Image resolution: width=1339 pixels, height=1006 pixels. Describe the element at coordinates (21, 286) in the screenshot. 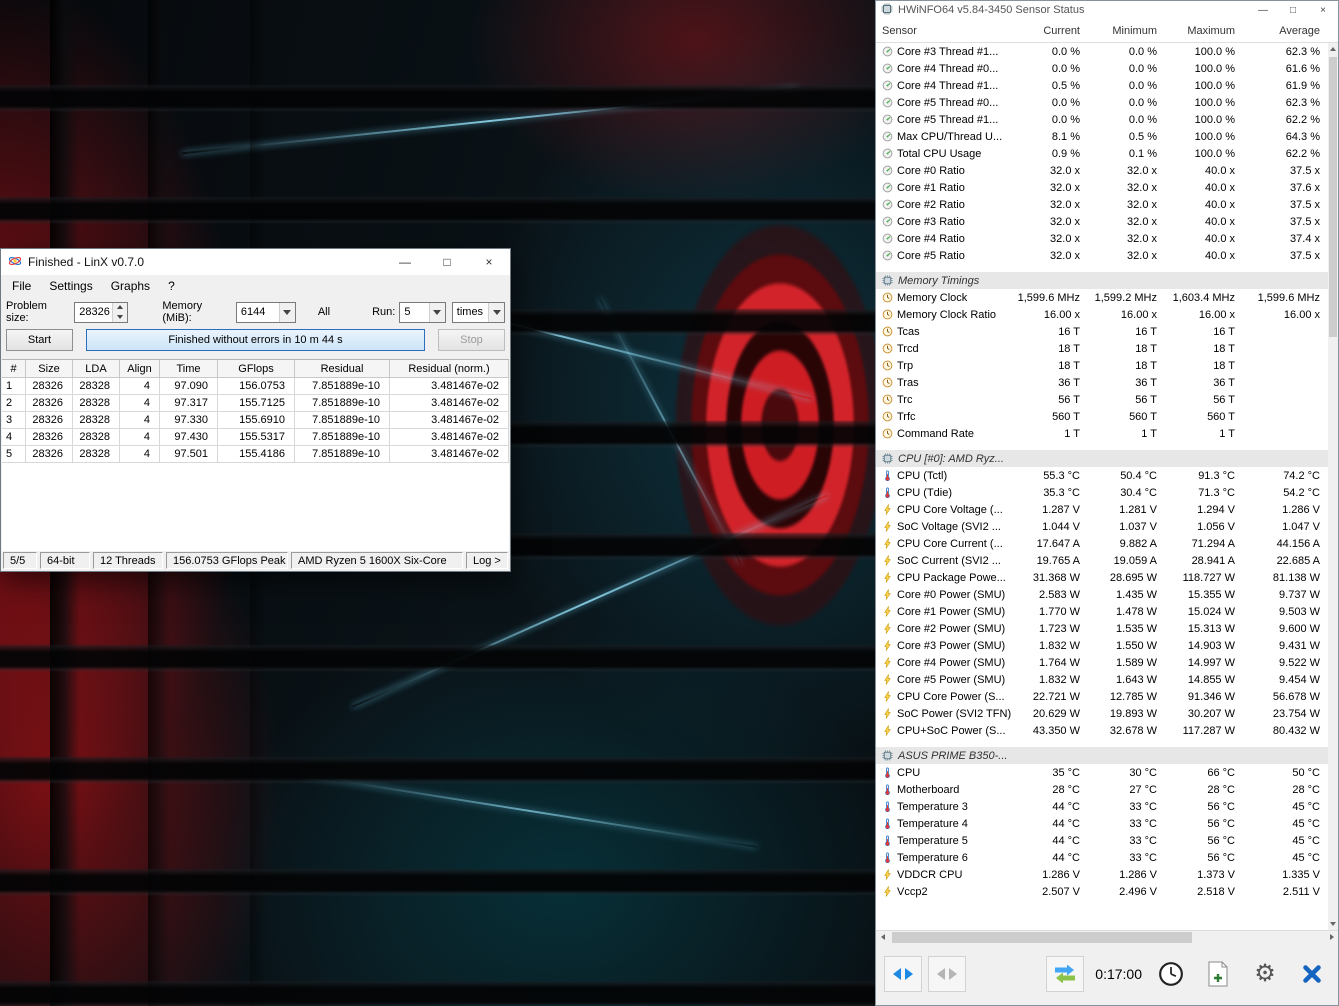

I see `menu-file: File` at that location.